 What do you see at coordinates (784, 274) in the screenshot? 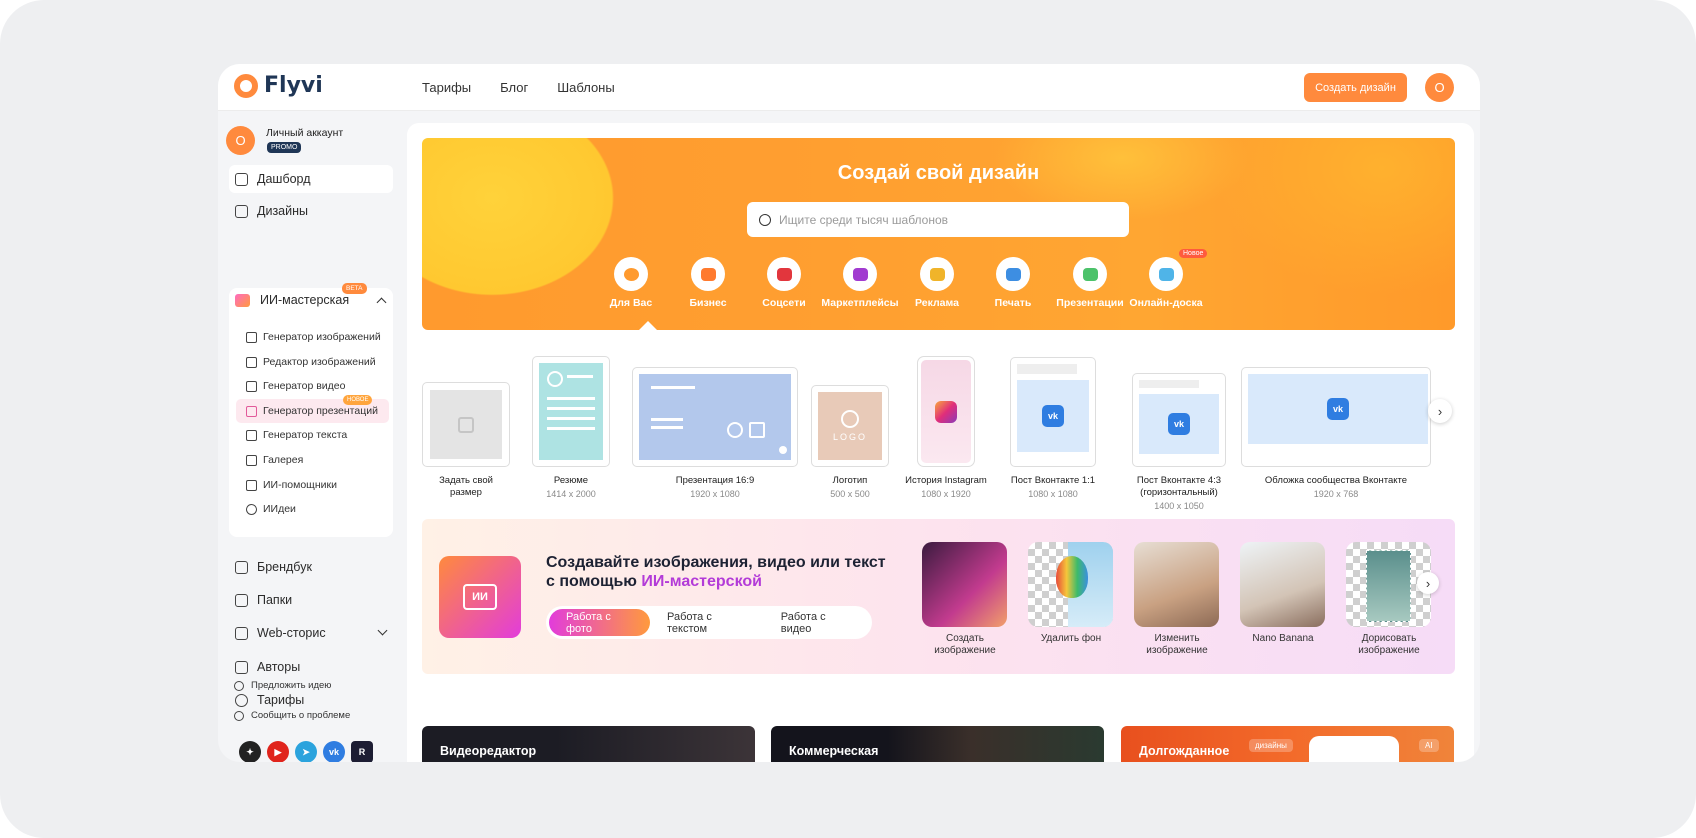
I see `heart-chat-icon` at bounding box center [784, 274].